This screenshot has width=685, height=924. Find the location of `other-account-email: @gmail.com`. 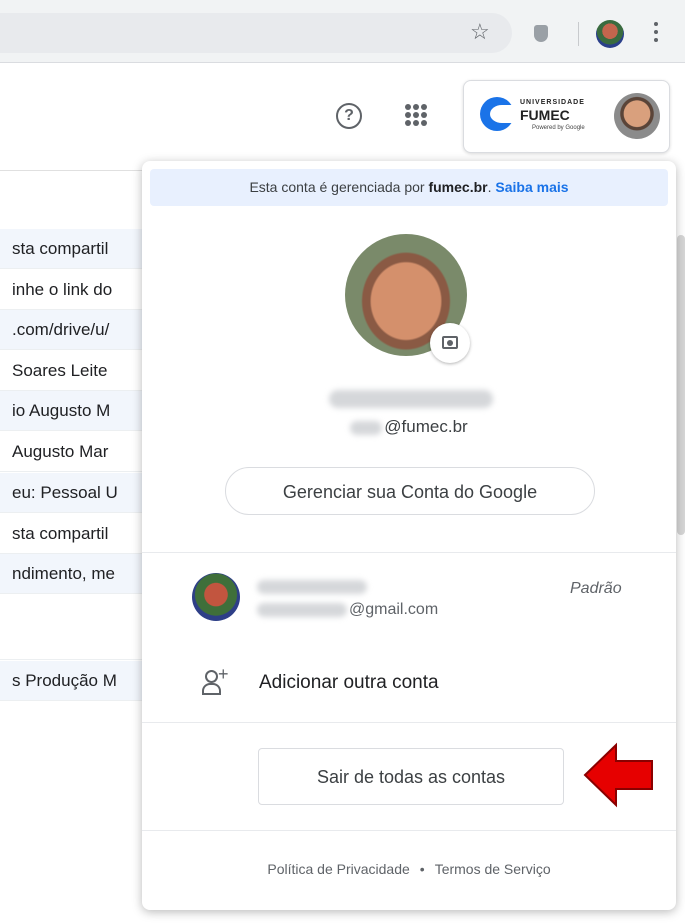

other-account-email: @gmail.com is located at coordinates (347, 610).